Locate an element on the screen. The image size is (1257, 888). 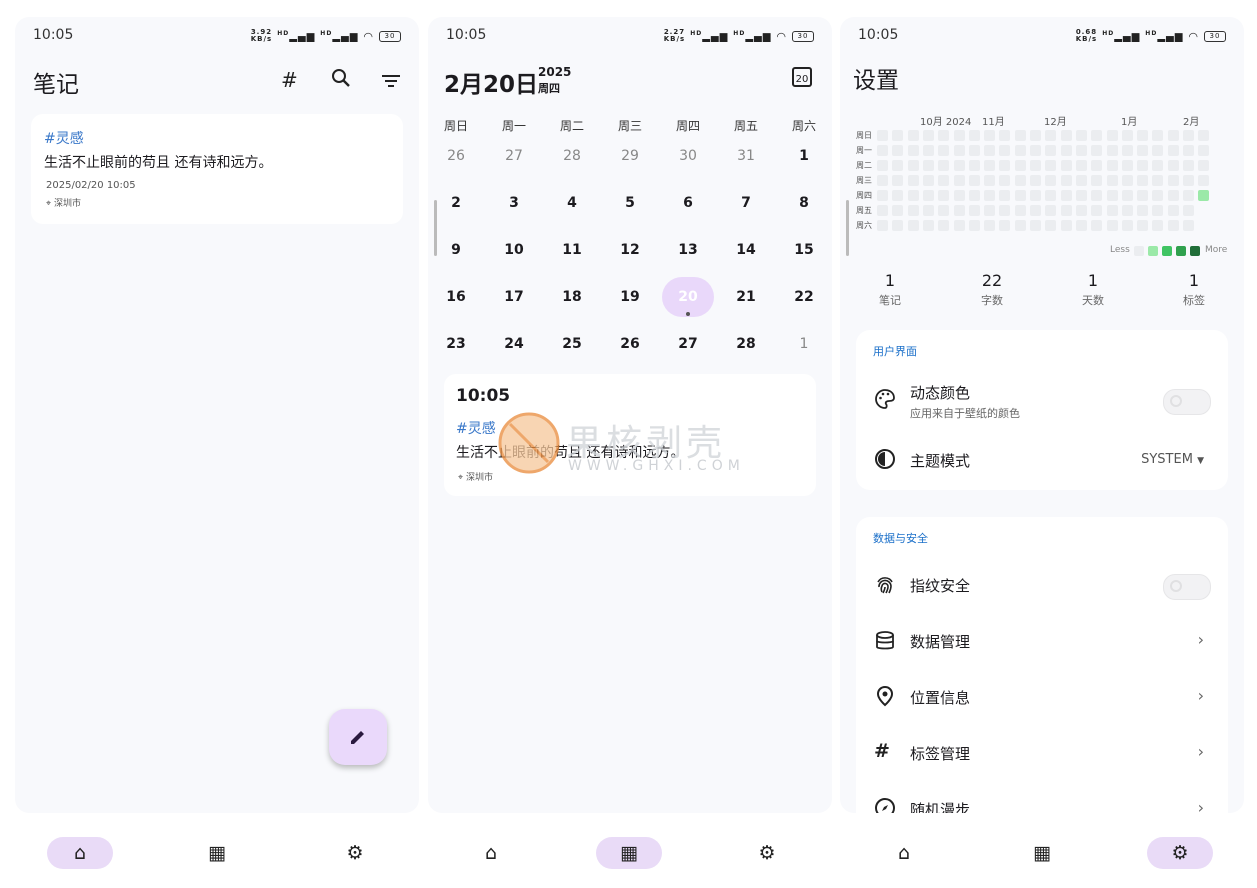
calendar-day: 8 is located at coordinates (804, 203).